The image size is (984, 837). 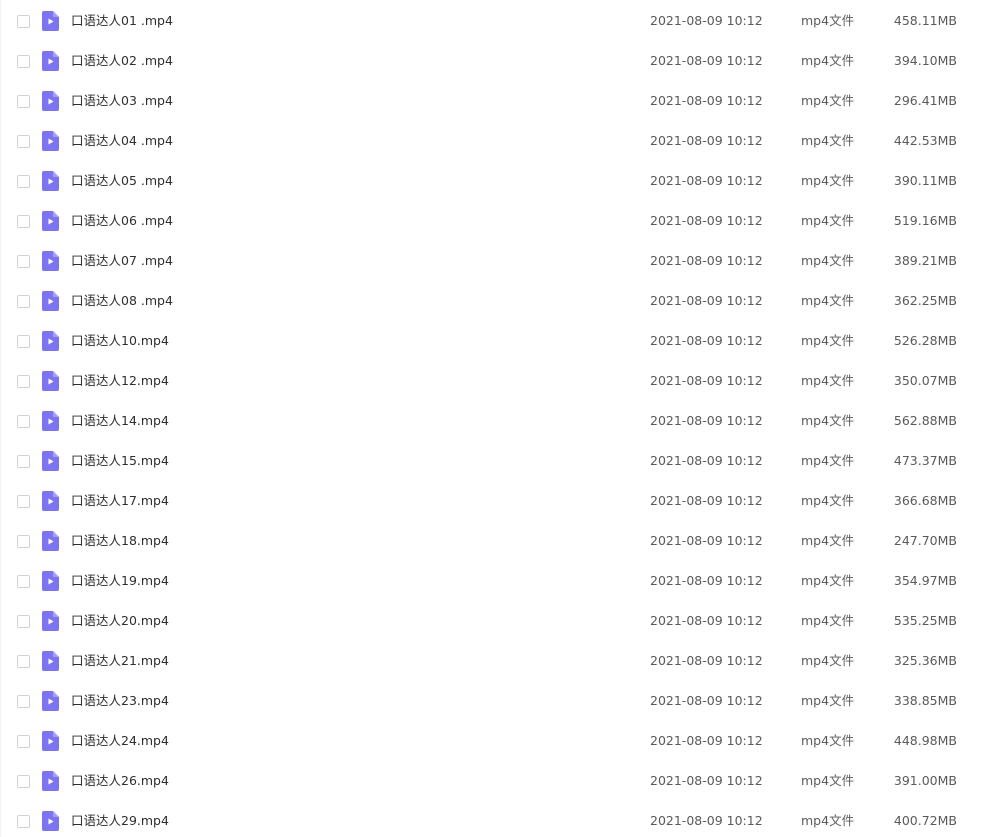 I want to click on file-size: 562.88MB, so click(x=925, y=420).